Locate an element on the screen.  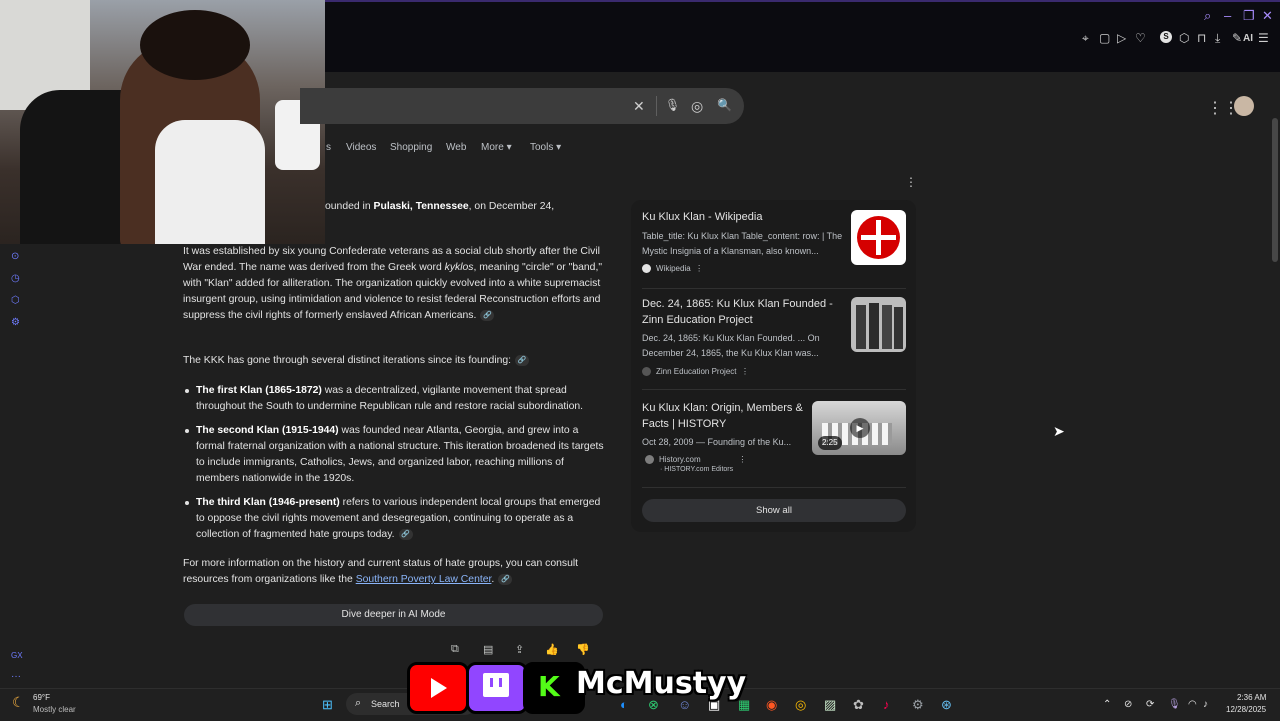
source-title: Ku Klux Klan - Wikipedia is located at coordinates (744, 217).